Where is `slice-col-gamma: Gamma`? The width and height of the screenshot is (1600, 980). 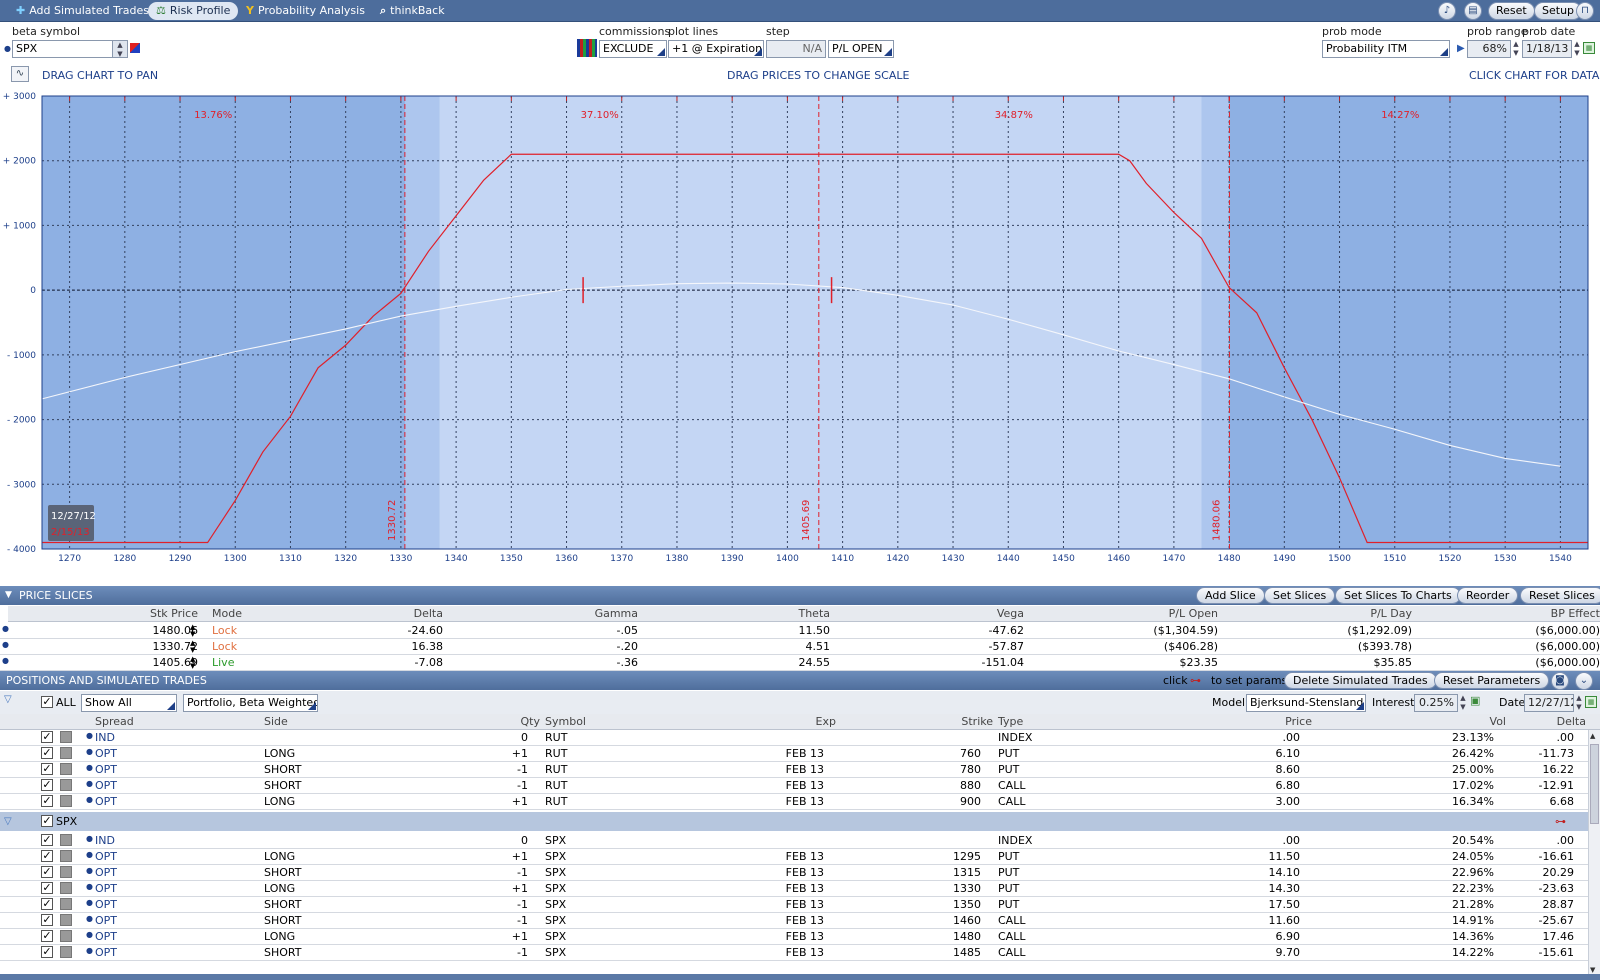 slice-col-gamma: Gamma is located at coordinates (616, 613).